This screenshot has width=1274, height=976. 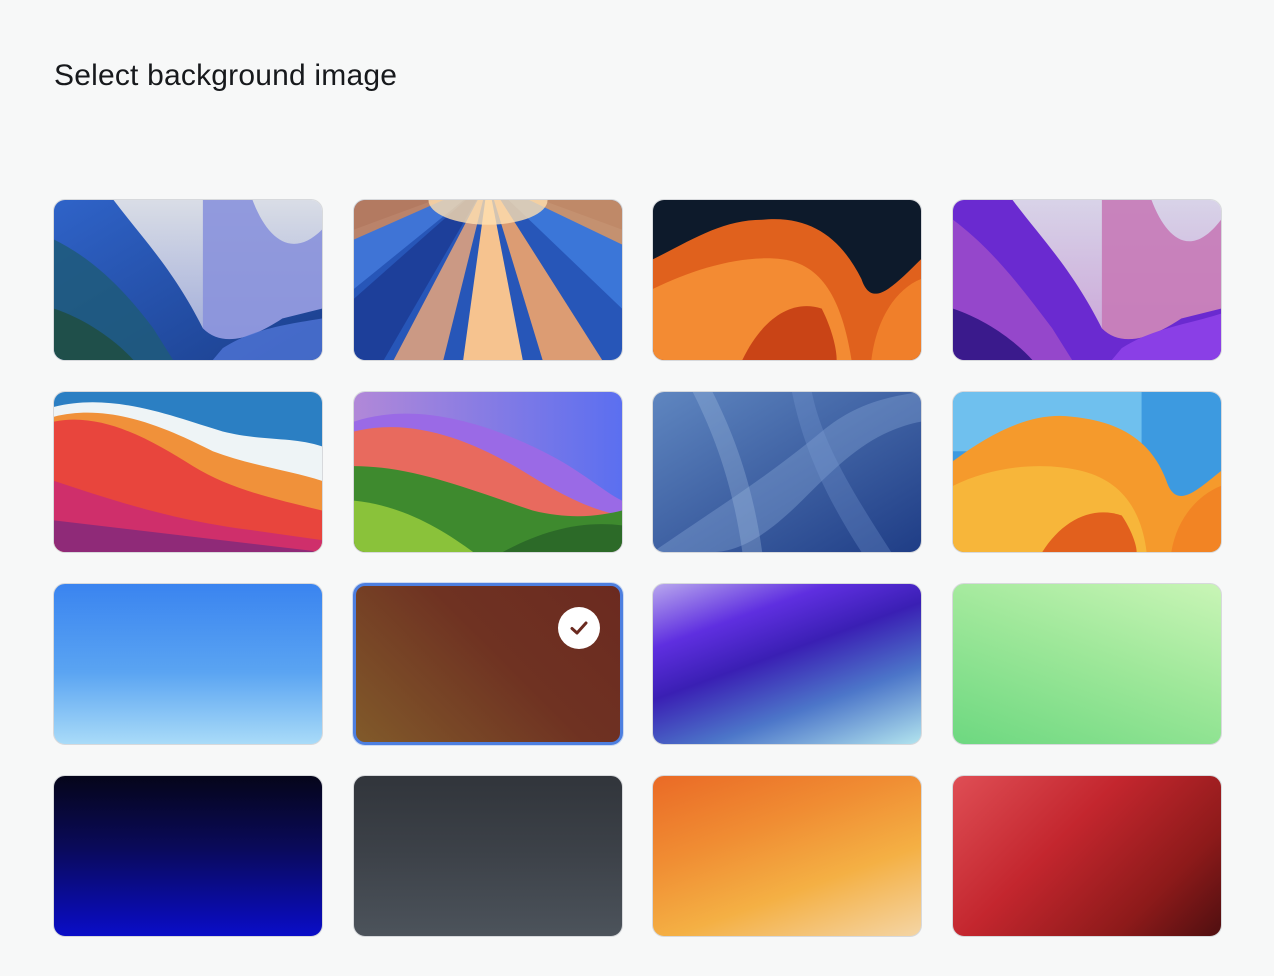 What do you see at coordinates (487, 664) in the screenshot?
I see `wallpaper-tile-brown` at bounding box center [487, 664].